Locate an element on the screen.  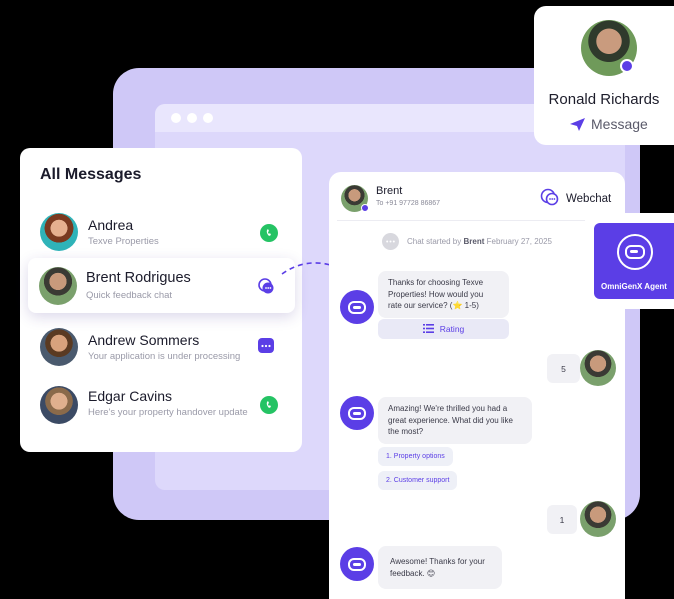
started-prefix: Chat started by is located at coordinates (434, 241).